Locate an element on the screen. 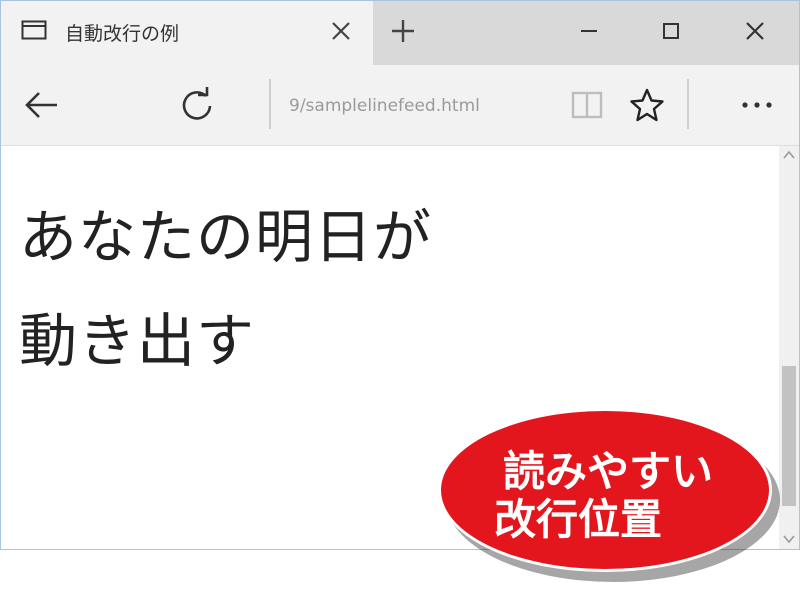  tab-active: 自動改行の例 is located at coordinates (187, 33).